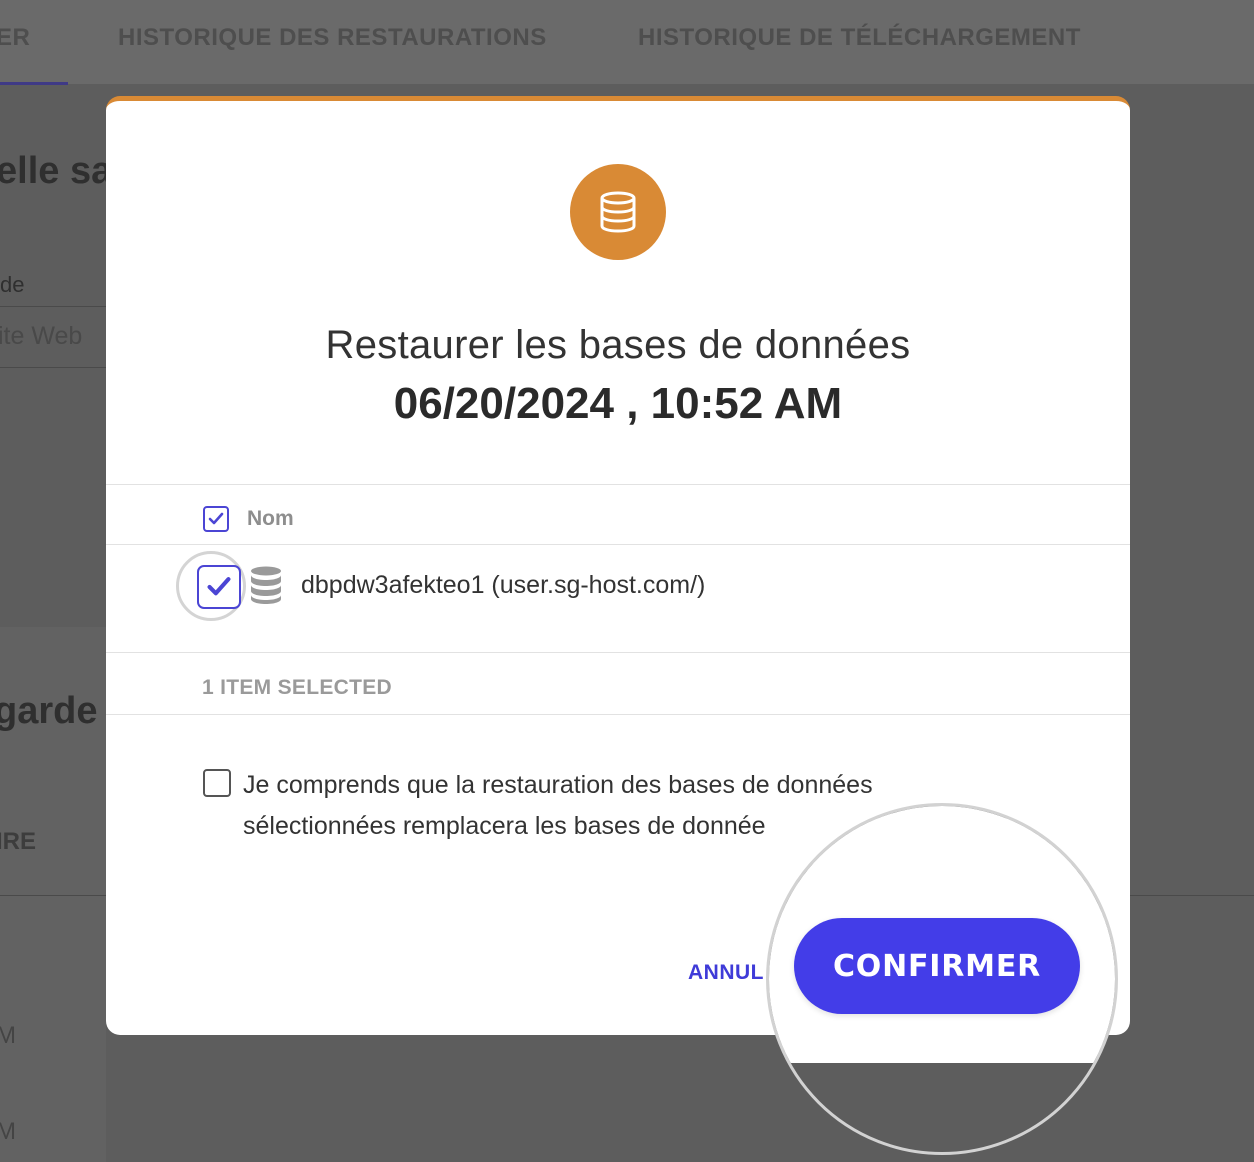  Describe the element at coordinates (503, 585) in the screenshot. I see `database-row-label: dbpdw3afekteo1 (user.sg-host.com/)` at that location.